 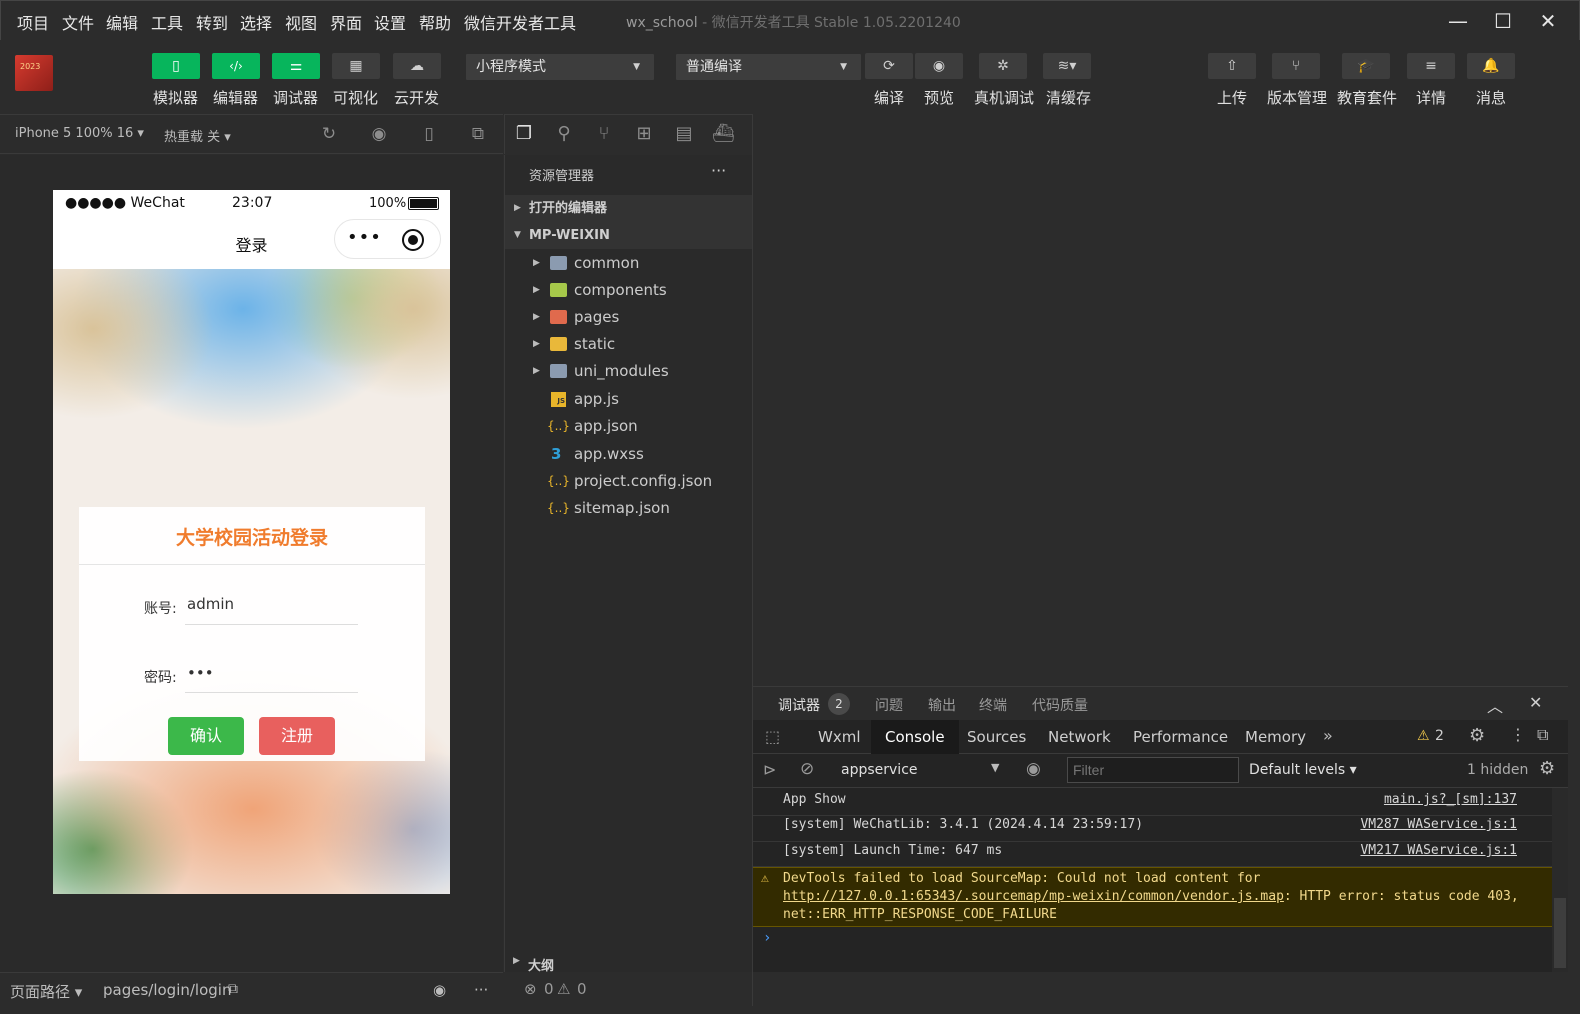 I want to click on more-tabs-icon: », so click(x=1328, y=735).